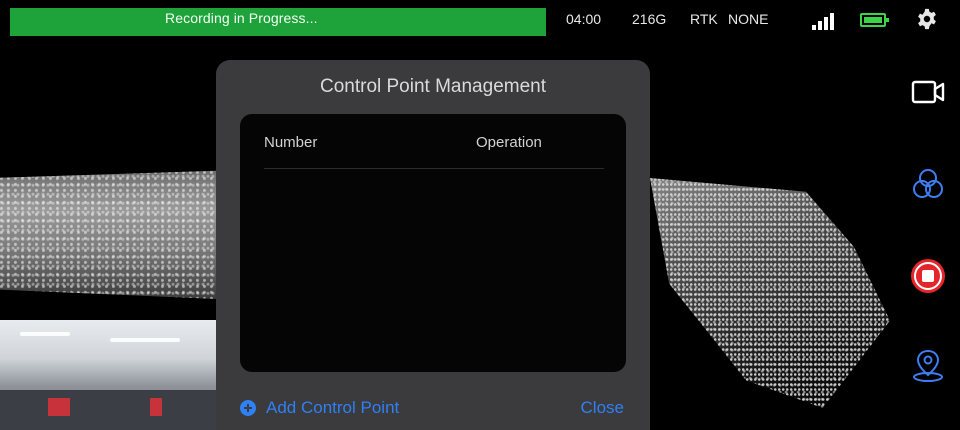  I want to click on location-pin-icon, so click(928, 365).